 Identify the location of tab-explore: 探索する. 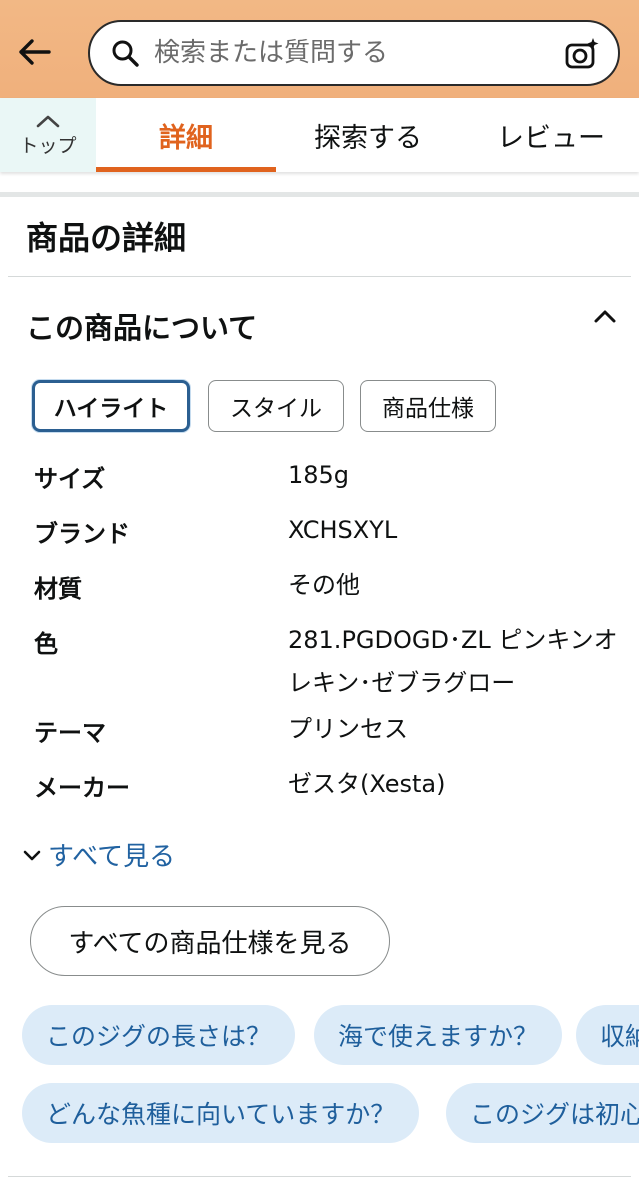
(368, 135).